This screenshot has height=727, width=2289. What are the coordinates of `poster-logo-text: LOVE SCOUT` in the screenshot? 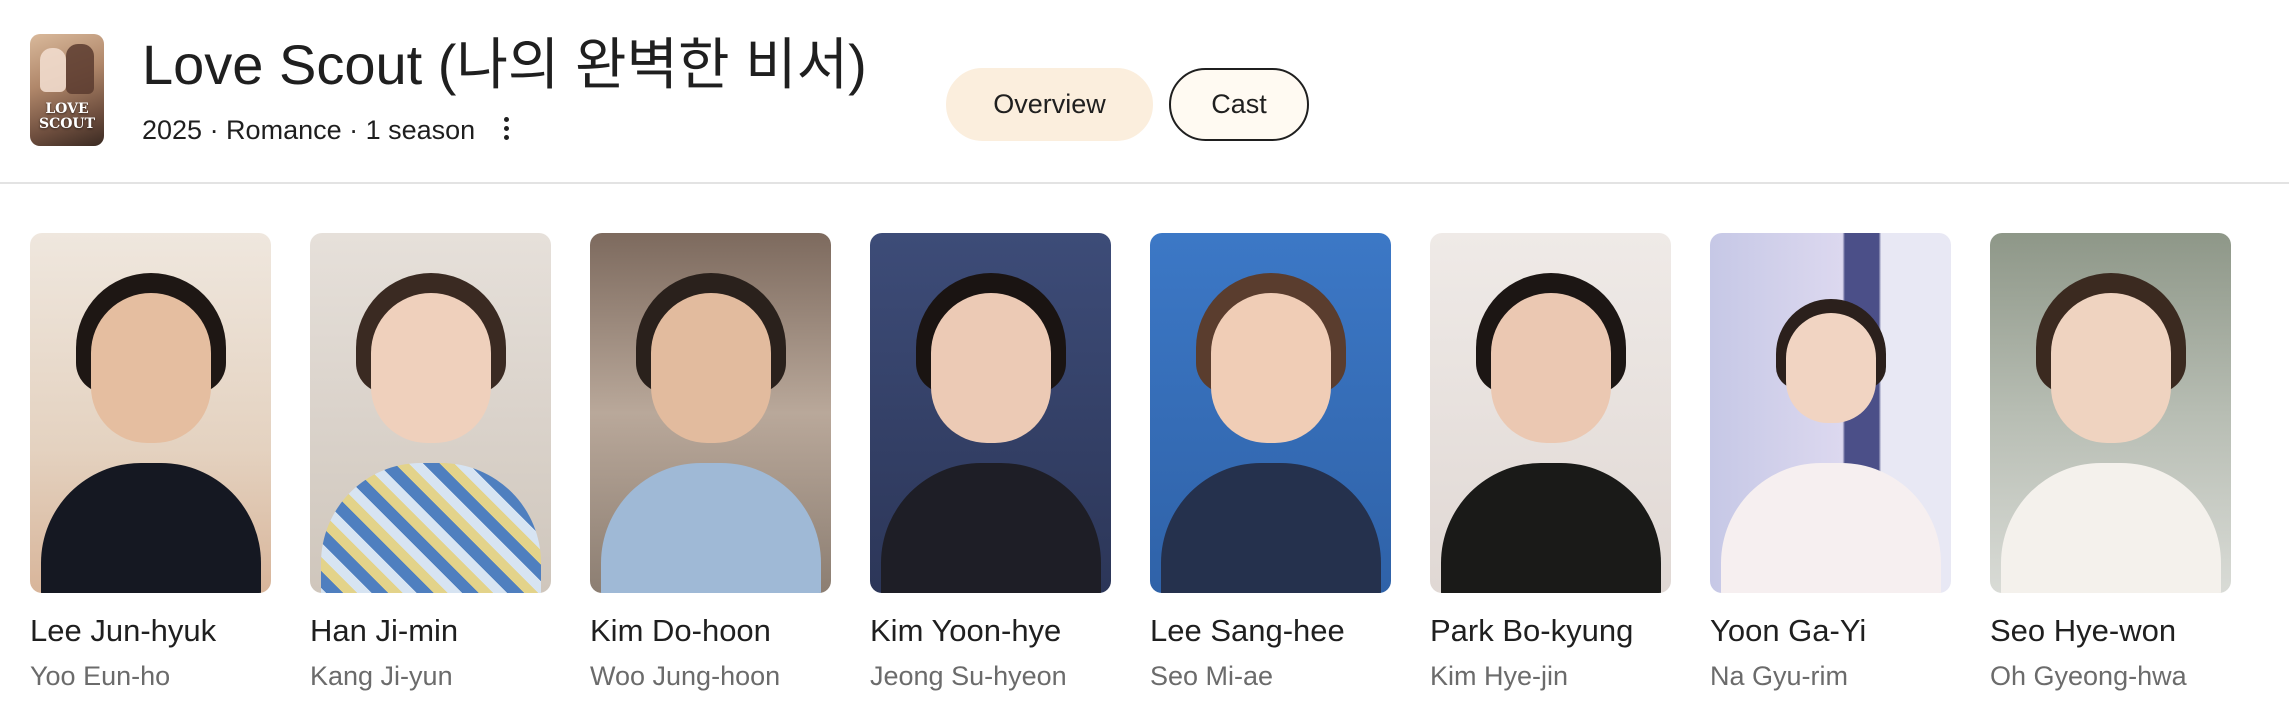 It's located at (67, 116).